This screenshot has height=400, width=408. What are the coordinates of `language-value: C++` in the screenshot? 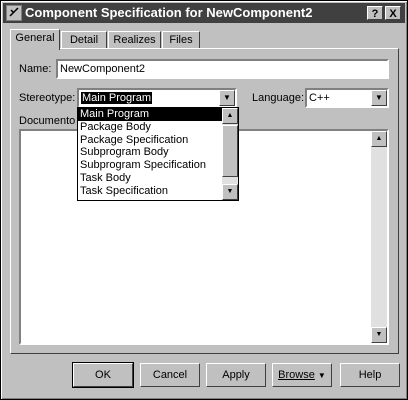 It's located at (319, 98).